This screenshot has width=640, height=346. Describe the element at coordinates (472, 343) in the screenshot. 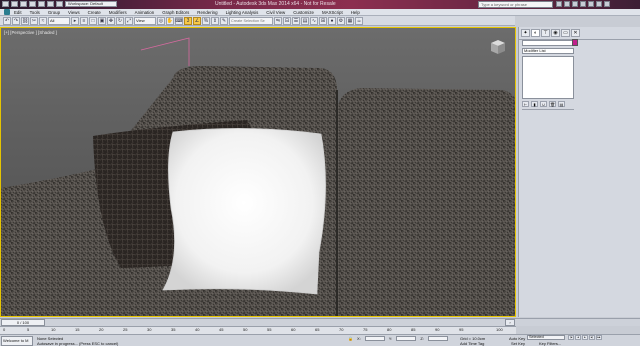

I see `add-time-tag-button: Add Time Tag` at that location.